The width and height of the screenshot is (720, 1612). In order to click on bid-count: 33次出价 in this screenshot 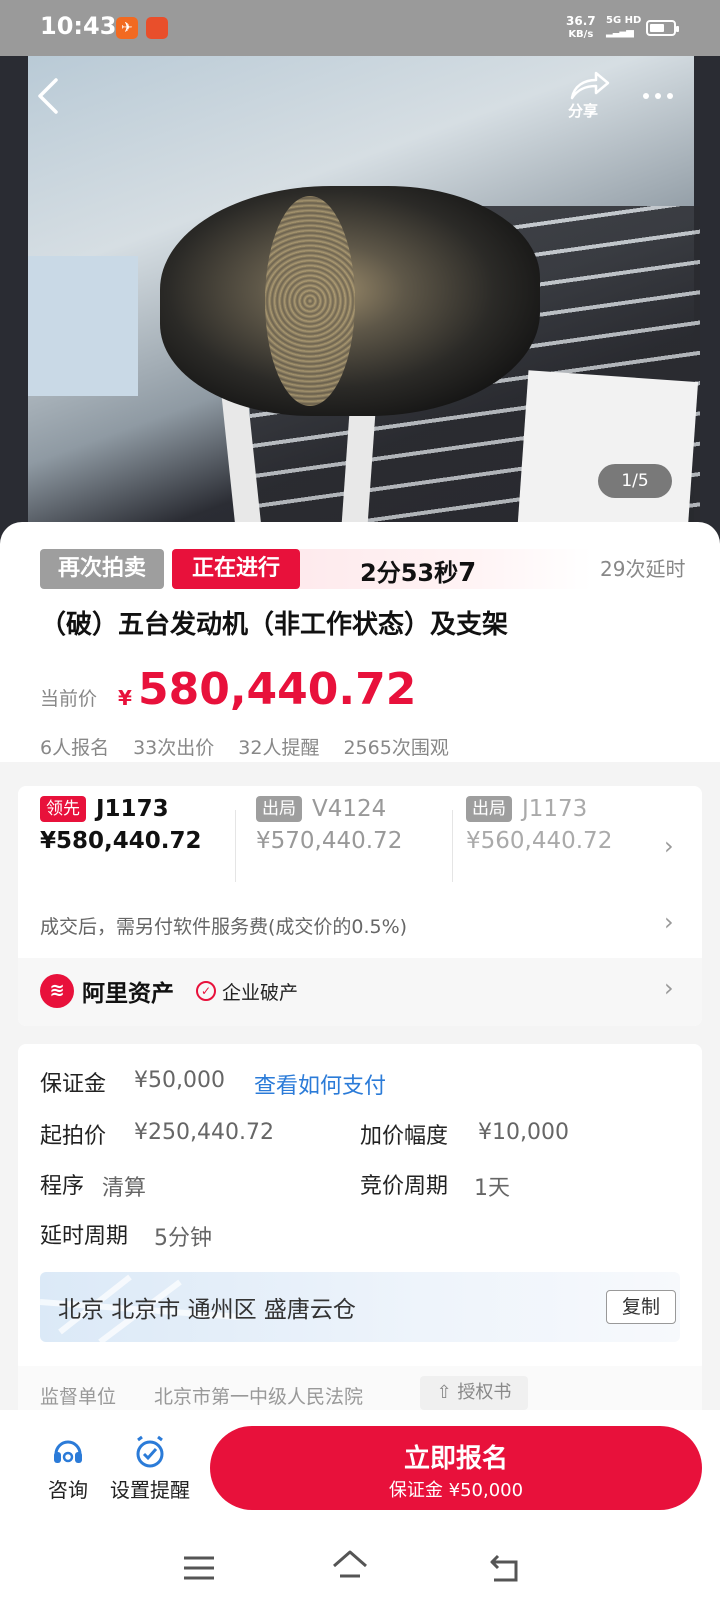, I will do `click(174, 748)`.